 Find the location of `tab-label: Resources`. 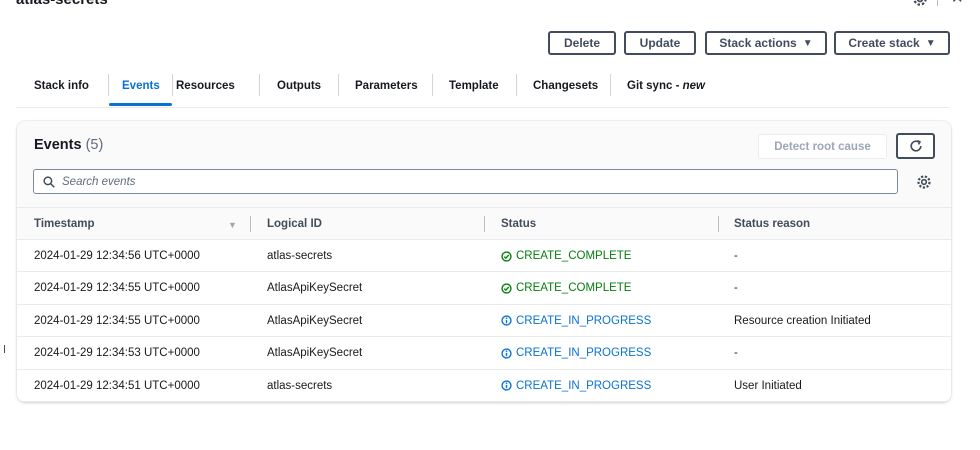

tab-label: Resources is located at coordinates (205, 86).